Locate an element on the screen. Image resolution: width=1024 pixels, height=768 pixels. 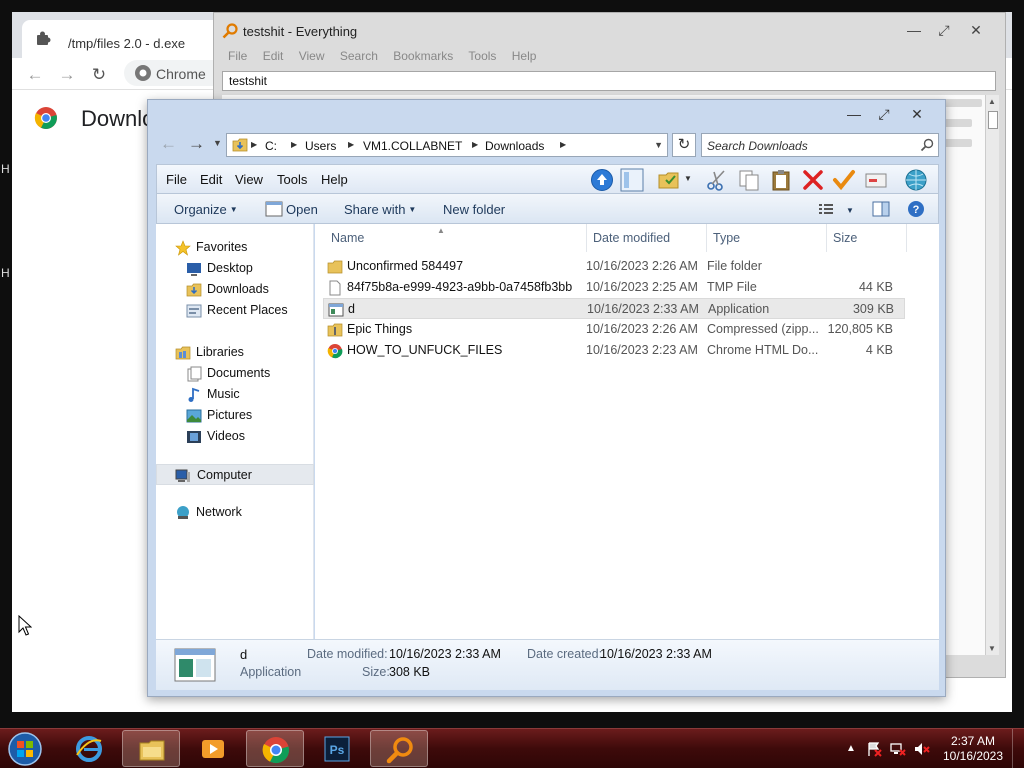
address-dropdown-icon: ▼ is located at coordinates (658, 145).